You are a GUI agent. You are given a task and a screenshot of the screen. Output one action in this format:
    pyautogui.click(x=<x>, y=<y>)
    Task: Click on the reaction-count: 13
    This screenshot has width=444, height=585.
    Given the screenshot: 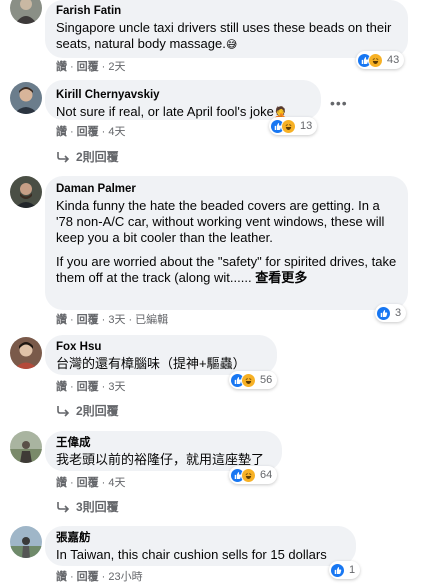 What is the action you would take?
    pyautogui.click(x=306, y=126)
    